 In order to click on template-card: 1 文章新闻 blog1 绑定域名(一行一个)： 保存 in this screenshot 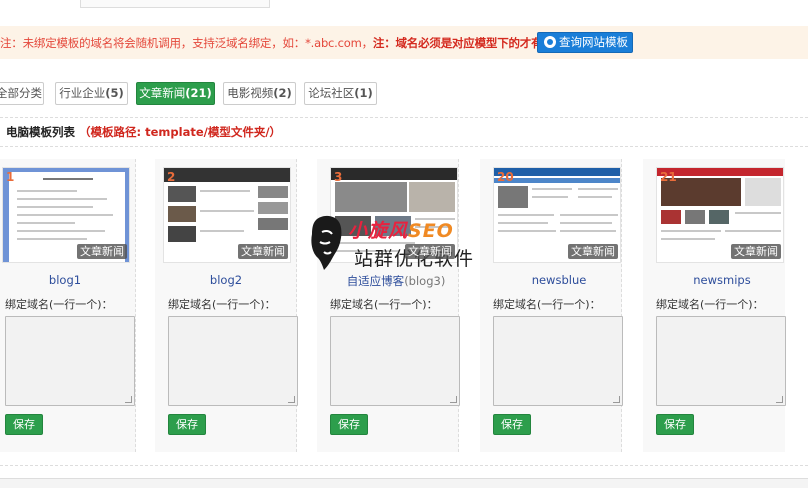, I will do `click(68, 305)`.